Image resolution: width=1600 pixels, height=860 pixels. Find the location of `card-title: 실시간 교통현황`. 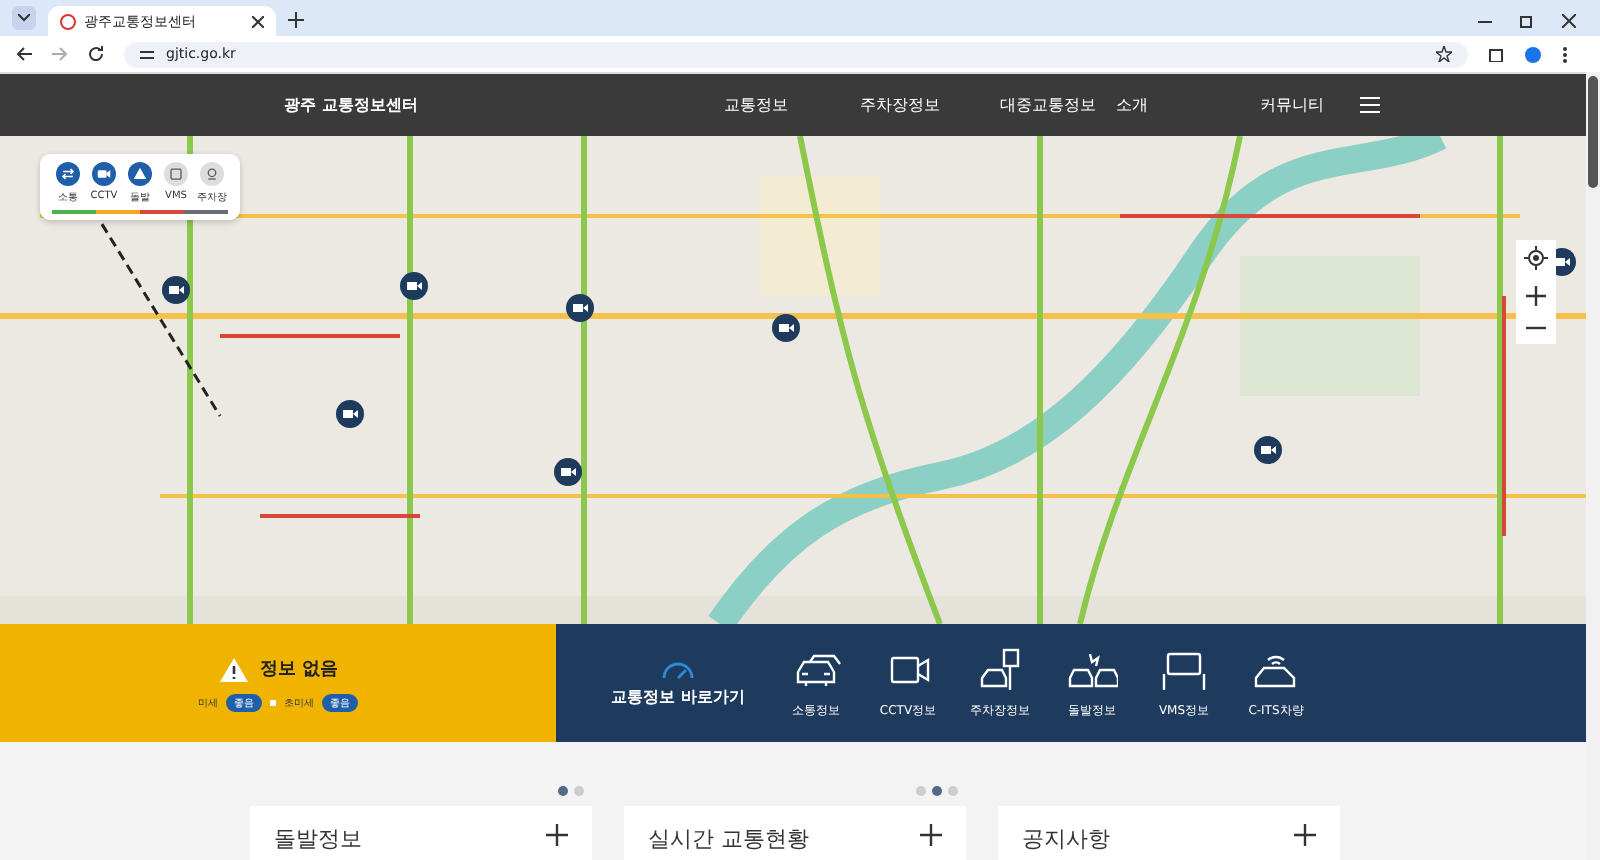

card-title: 실시간 교통현황 is located at coordinates (728, 840).